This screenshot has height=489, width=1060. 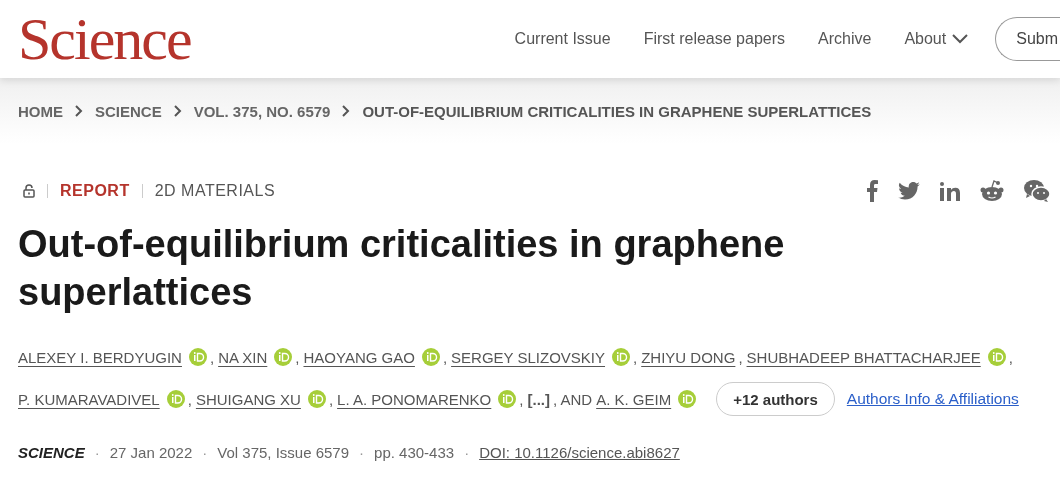 I want to click on author-link: SHUBHADEEP BHATTACHARJEE, so click(x=863, y=357).